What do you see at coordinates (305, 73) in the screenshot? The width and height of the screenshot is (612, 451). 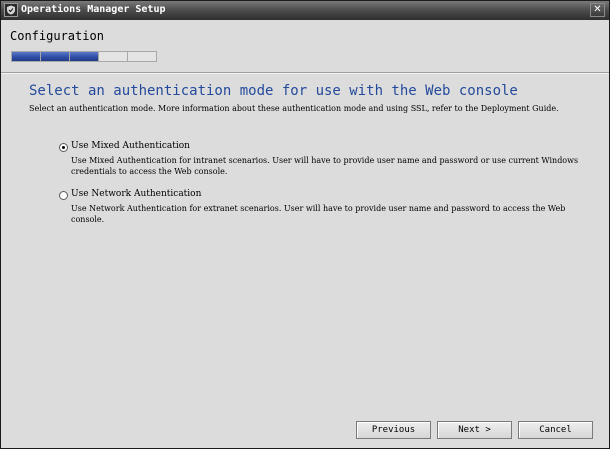 I see `header-divider` at bounding box center [305, 73].